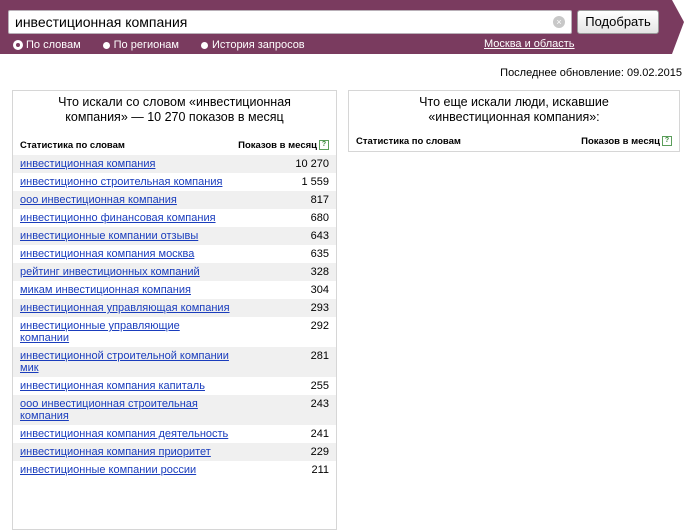 The height and width of the screenshot is (530, 688). I want to click on phrase-link: ооо инвестиционная компания, so click(98, 200).